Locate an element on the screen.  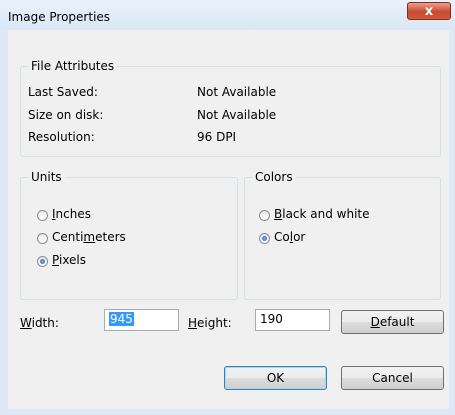
cancel-button: Cancel is located at coordinates (392, 378).